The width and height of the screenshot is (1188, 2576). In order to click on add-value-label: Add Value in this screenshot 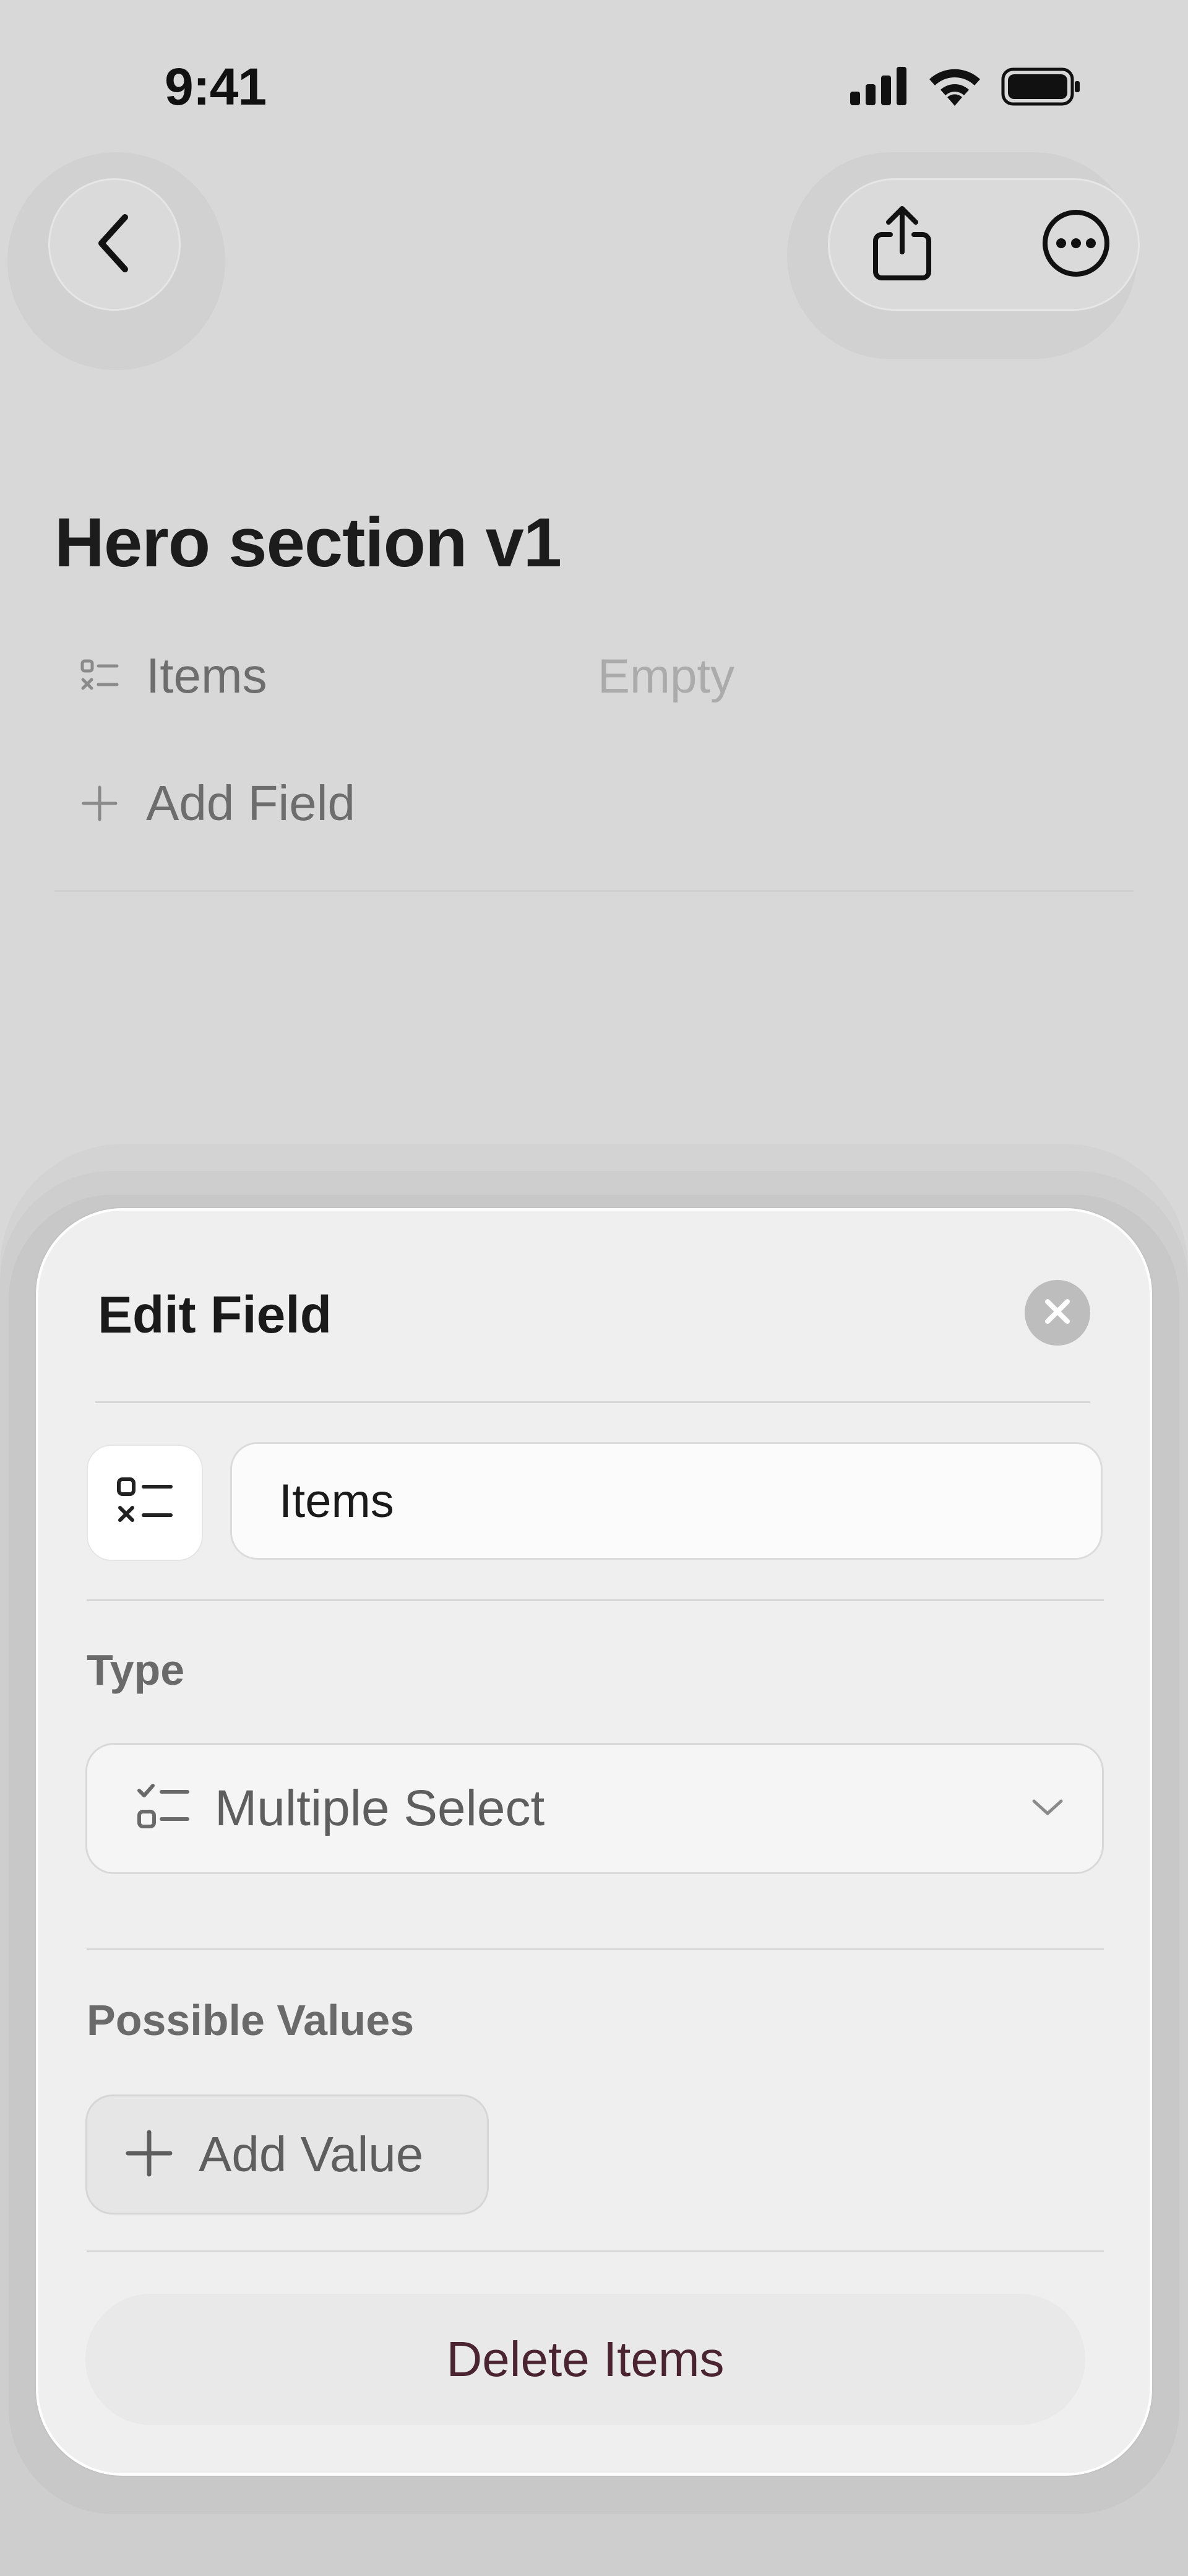, I will do `click(311, 2154)`.